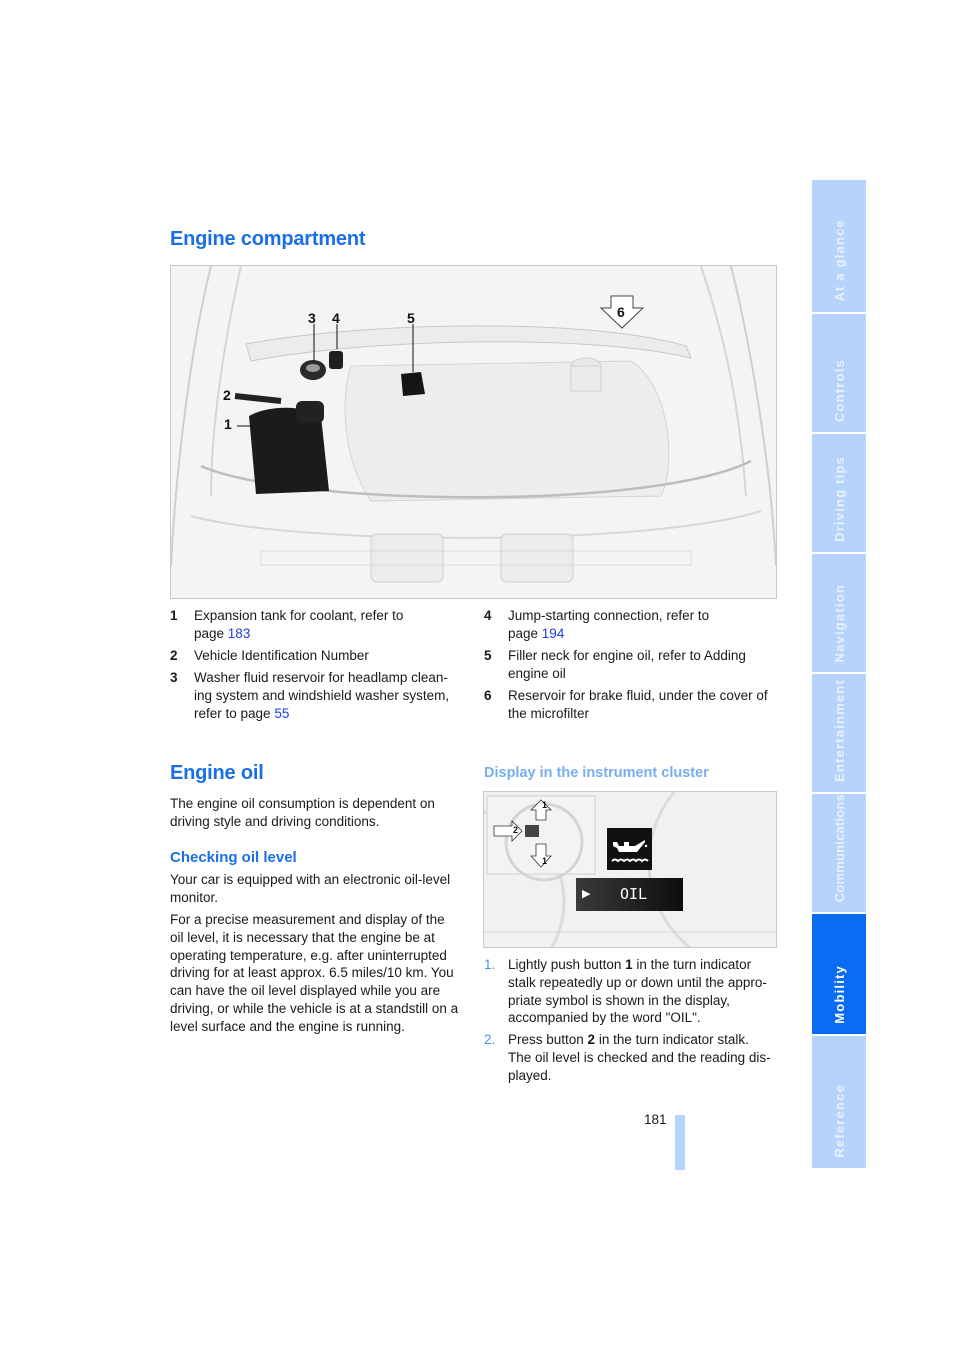  I want to click on page-link-194: 194, so click(553, 633).